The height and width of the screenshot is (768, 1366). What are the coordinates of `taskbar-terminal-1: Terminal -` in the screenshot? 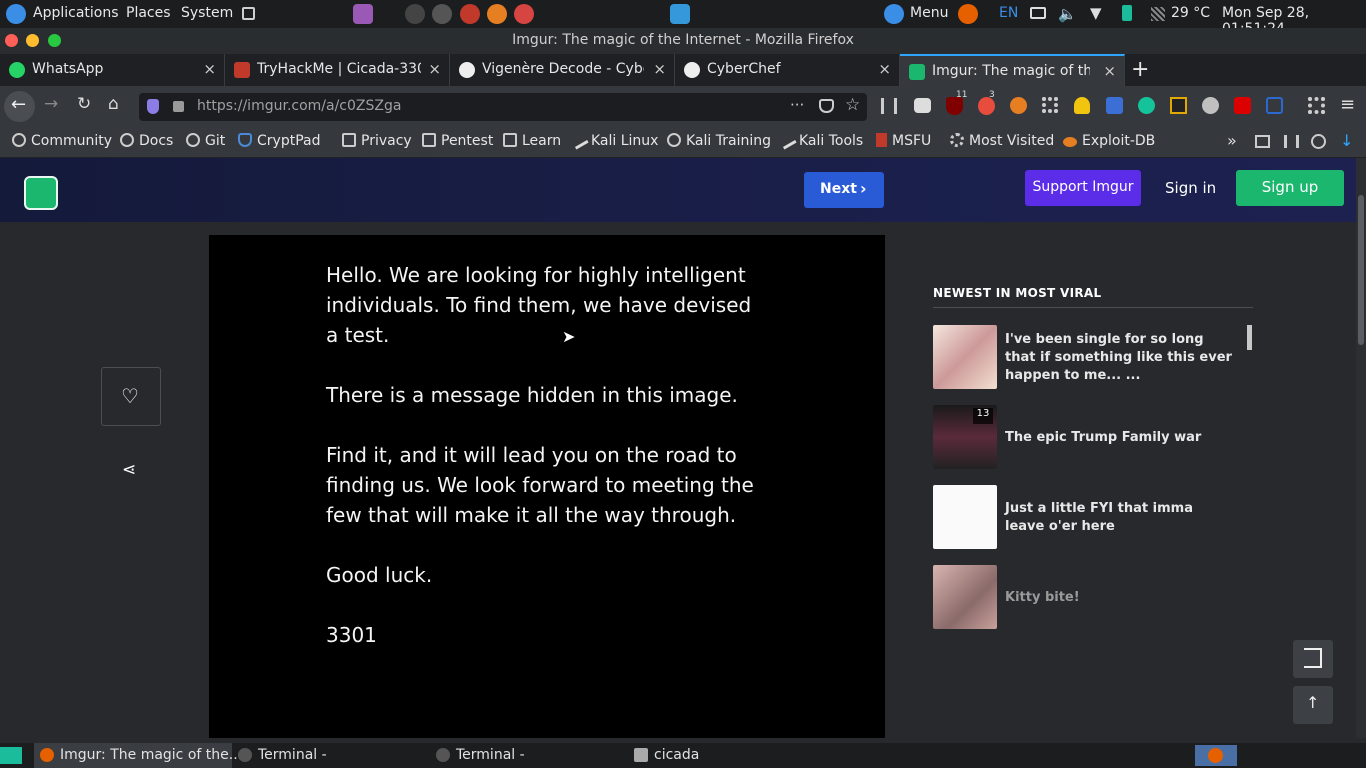 It's located at (331, 755).